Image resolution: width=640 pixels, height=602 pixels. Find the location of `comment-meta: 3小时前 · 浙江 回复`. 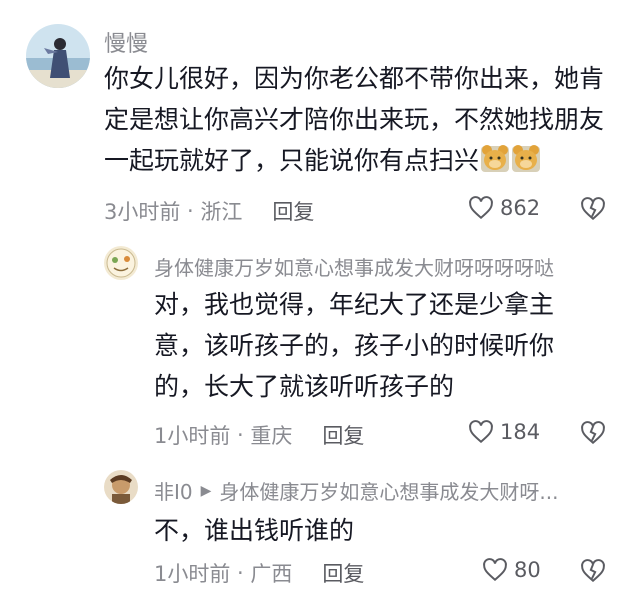

comment-meta: 3小时前 · 浙江 回复 is located at coordinates (209, 211).